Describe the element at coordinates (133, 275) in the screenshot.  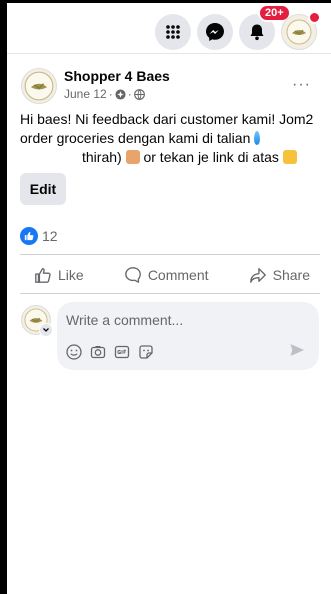
I see `comment-icon` at that location.